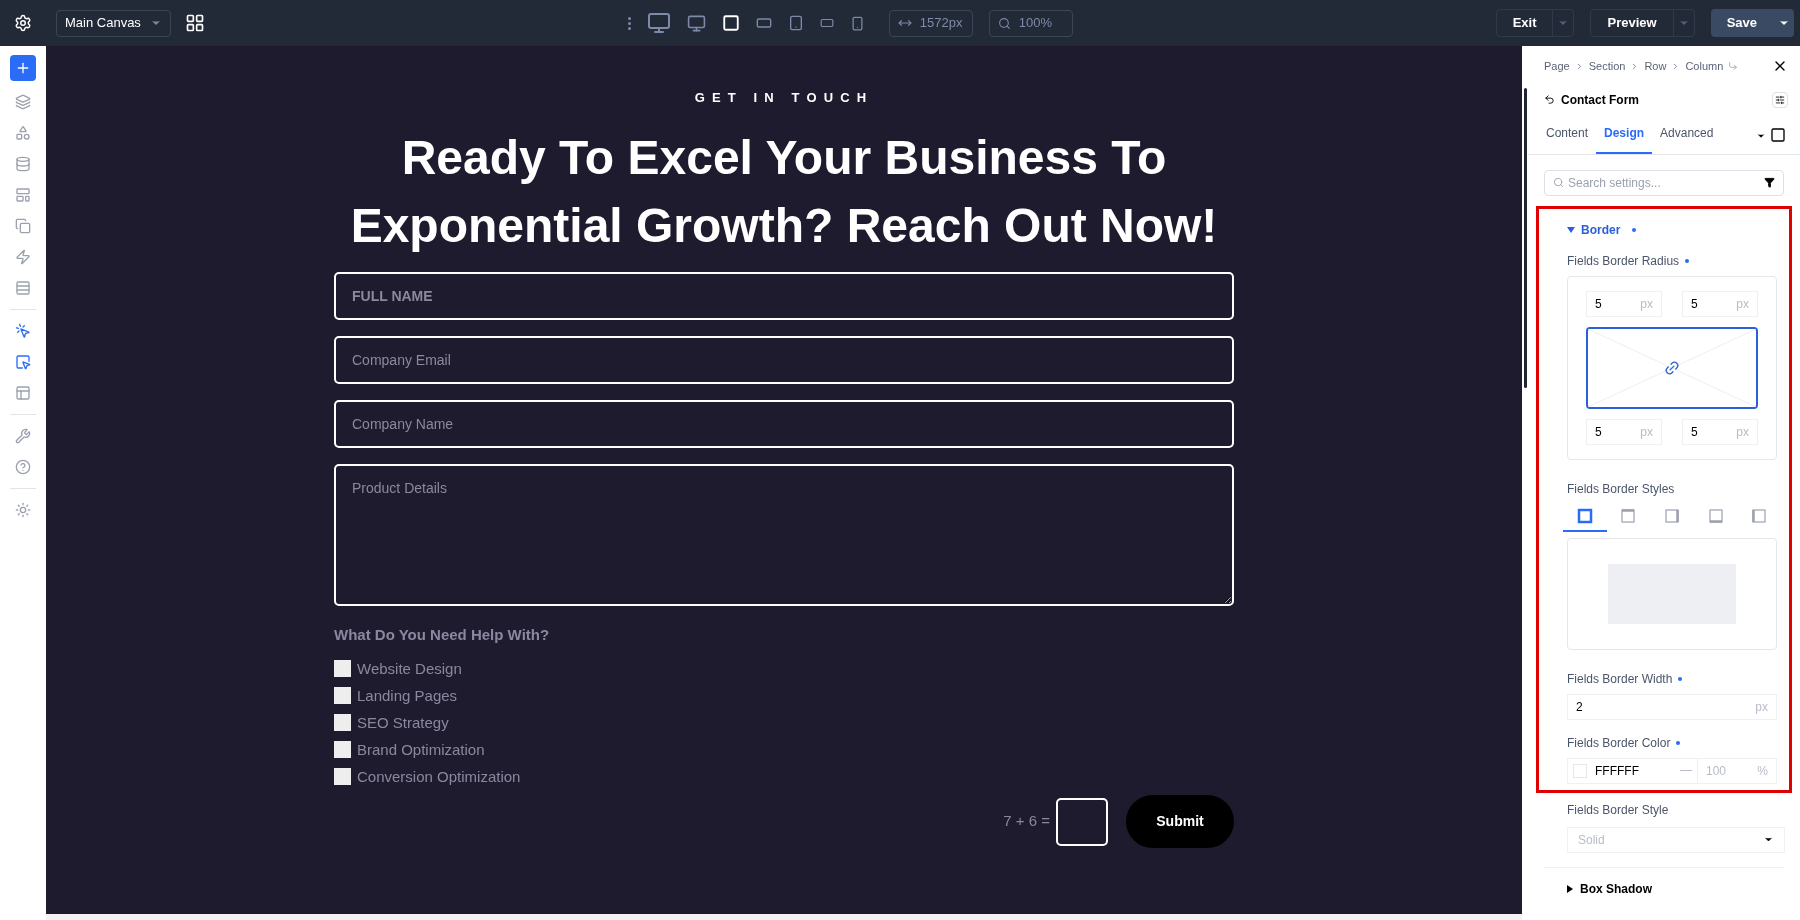 The height and width of the screenshot is (920, 1800). I want to click on filter-icon, so click(1769, 182).